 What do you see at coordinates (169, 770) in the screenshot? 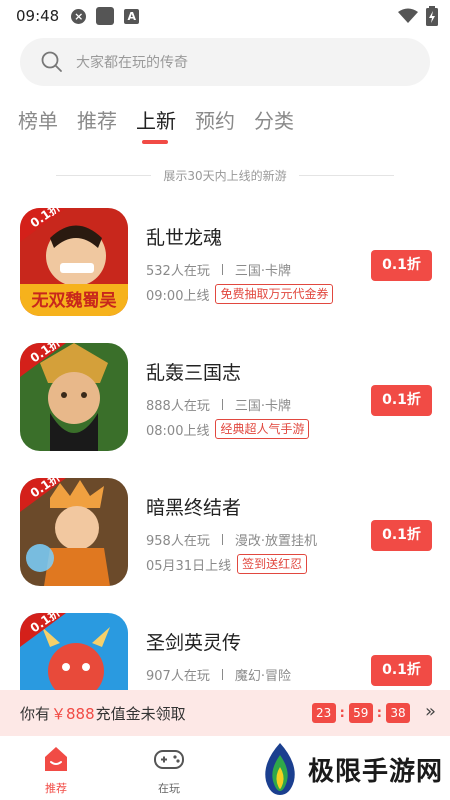
I see `nav-item-playing: 在玩` at bounding box center [169, 770].